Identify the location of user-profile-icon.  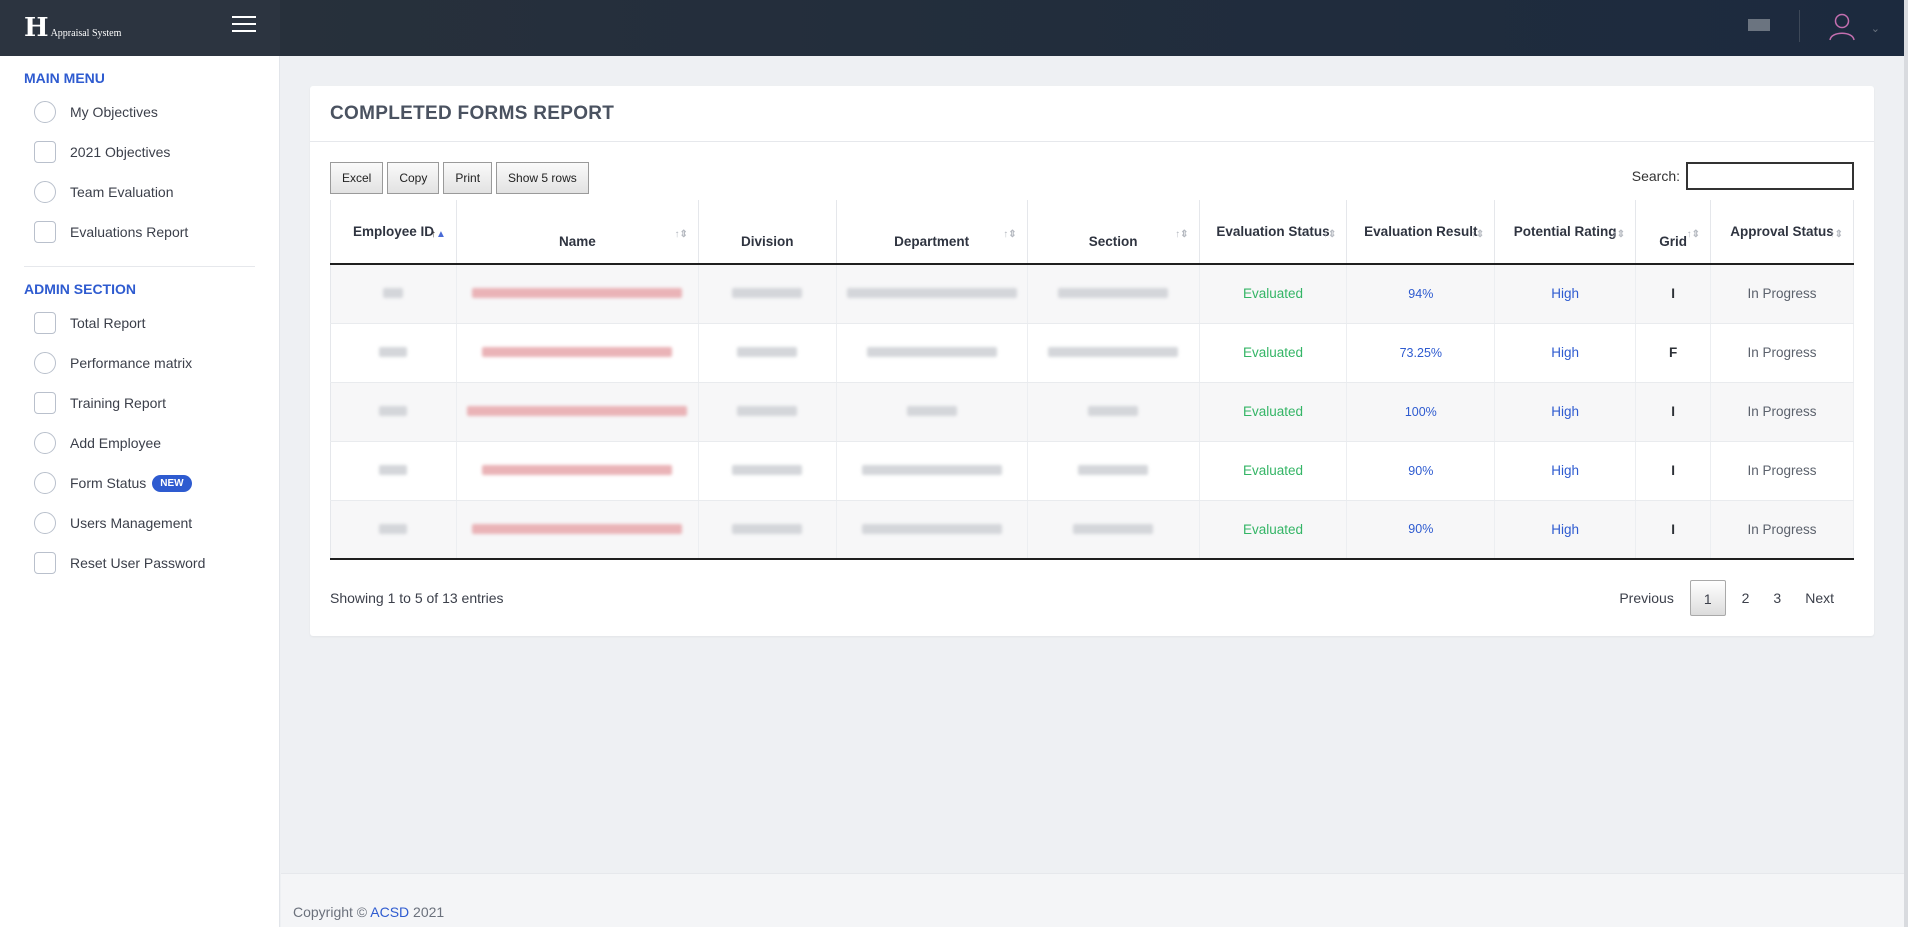
(1842, 26).